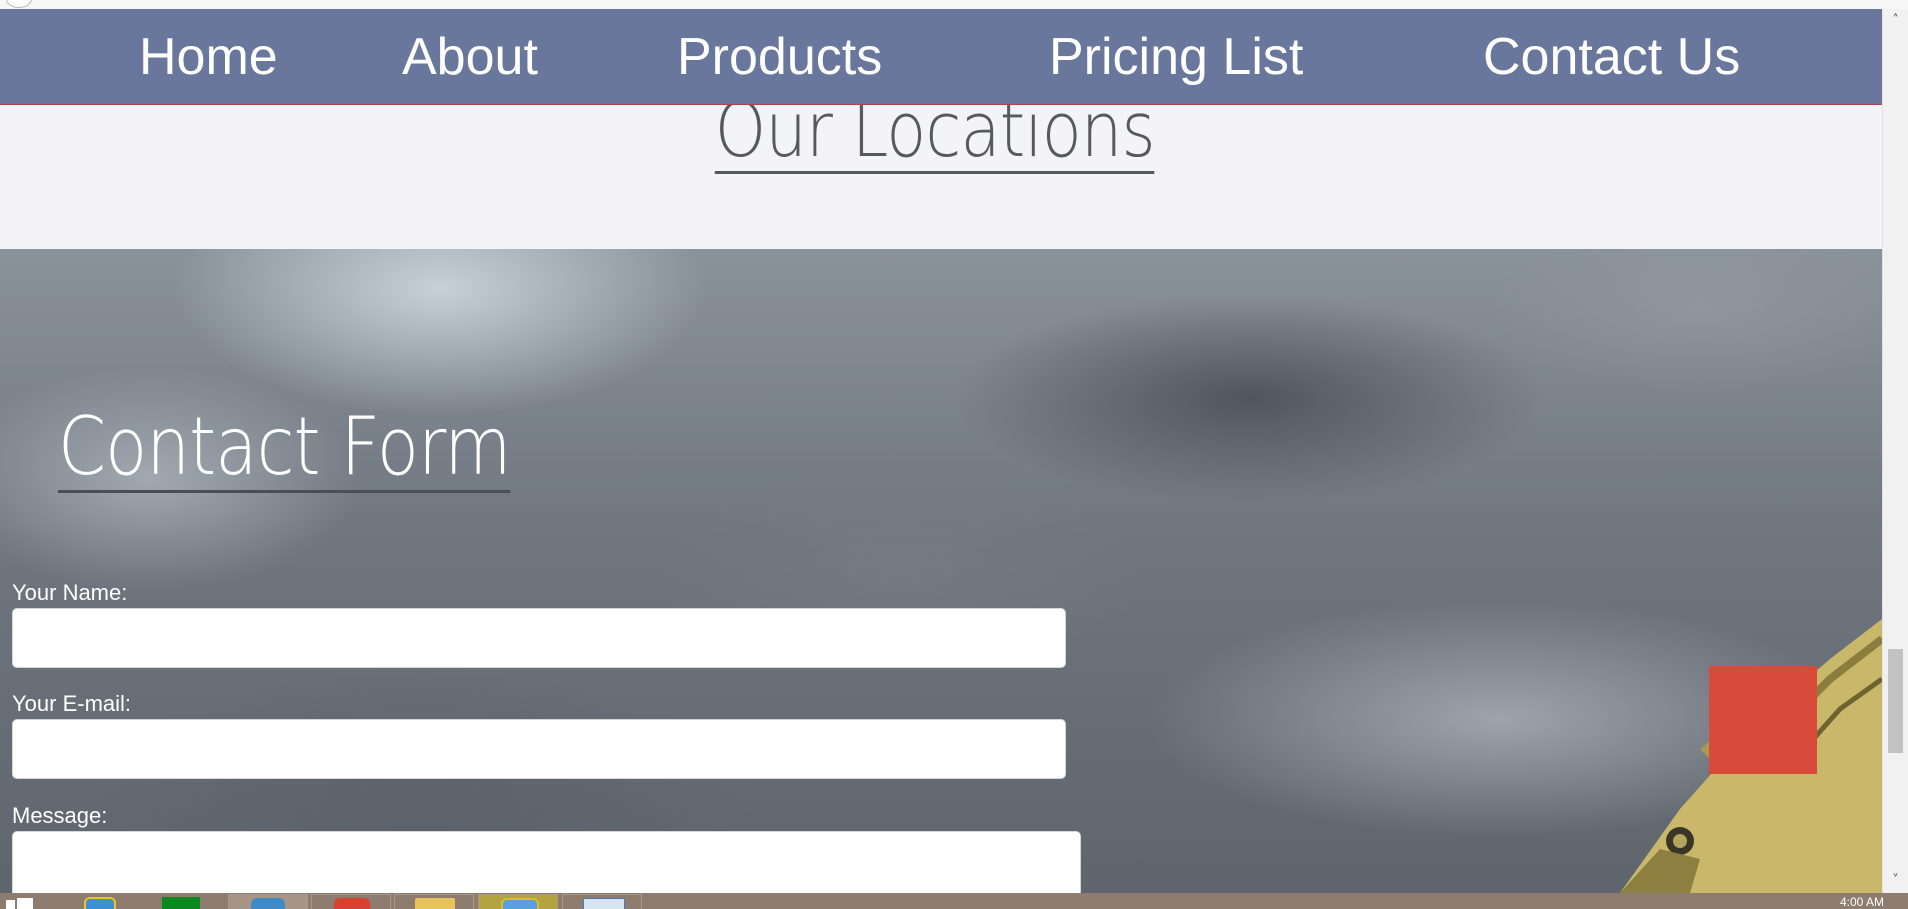 The image size is (1908, 909). What do you see at coordinates (1611, 57) in the screenshot?
I see `nav-contact-us-link: Contact Us` at bounding box center [1611, 57].